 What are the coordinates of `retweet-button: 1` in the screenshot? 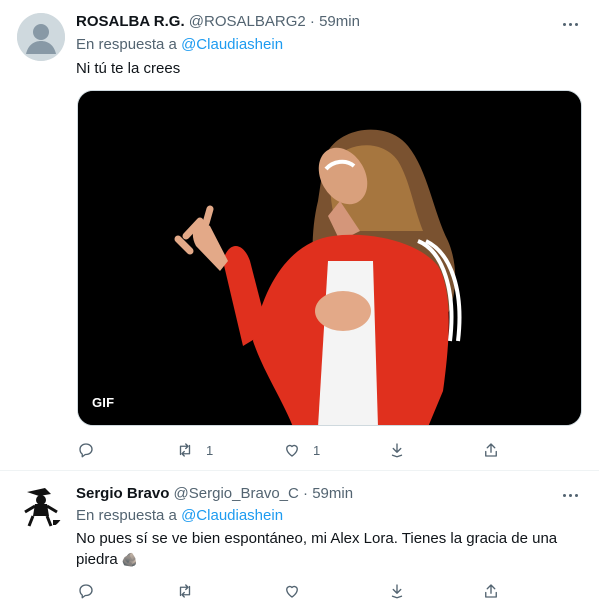 It's located at (194, 450).